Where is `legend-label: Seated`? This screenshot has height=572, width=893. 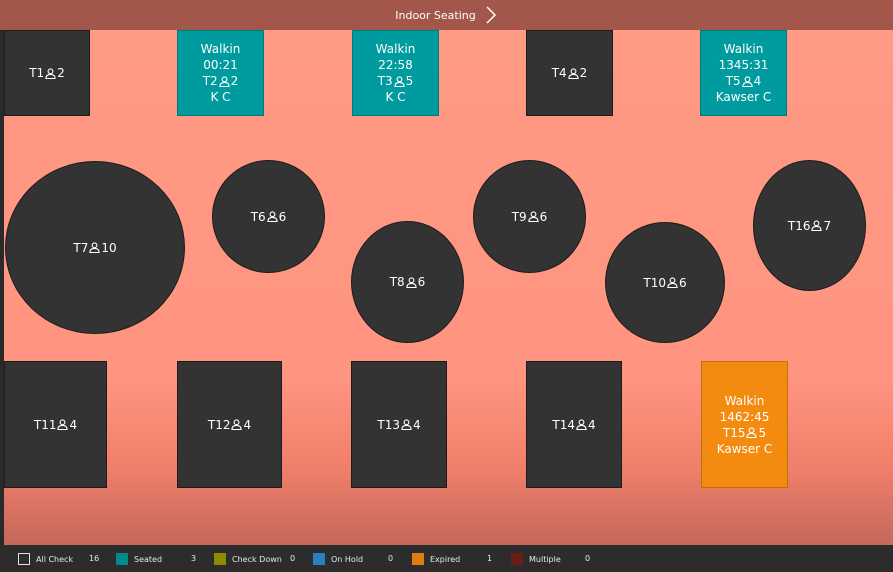 legend-label: Seated is located at coordinates (148, 559).